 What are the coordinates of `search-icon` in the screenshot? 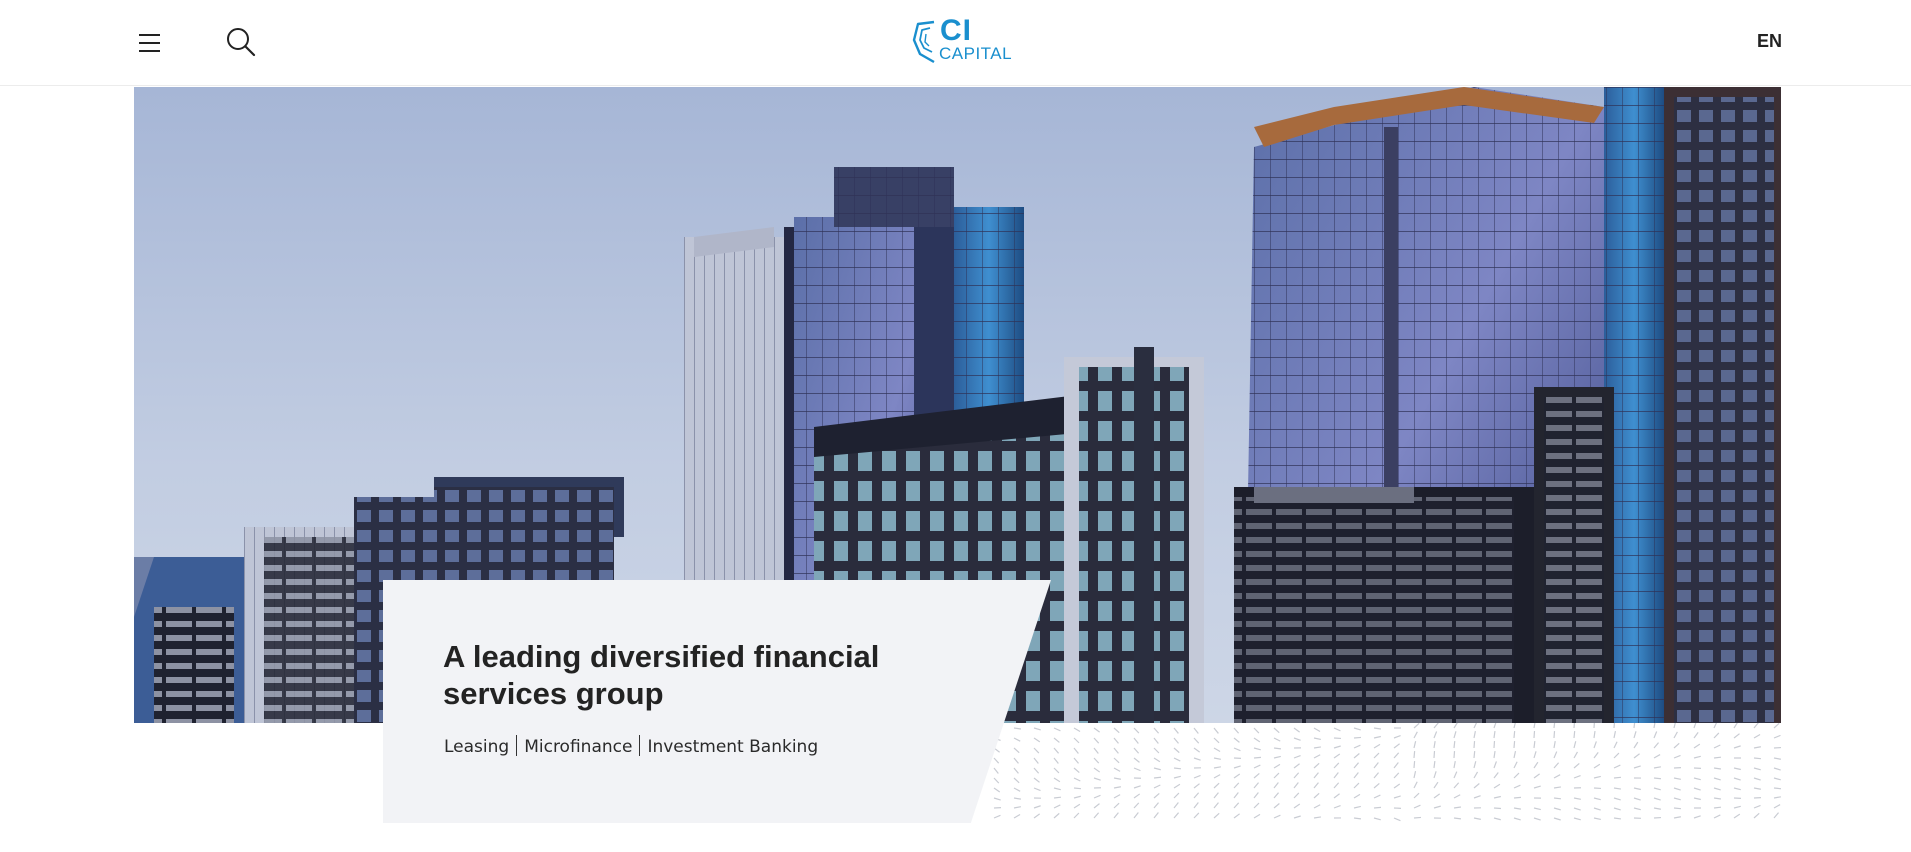 It's located at (241, 42).